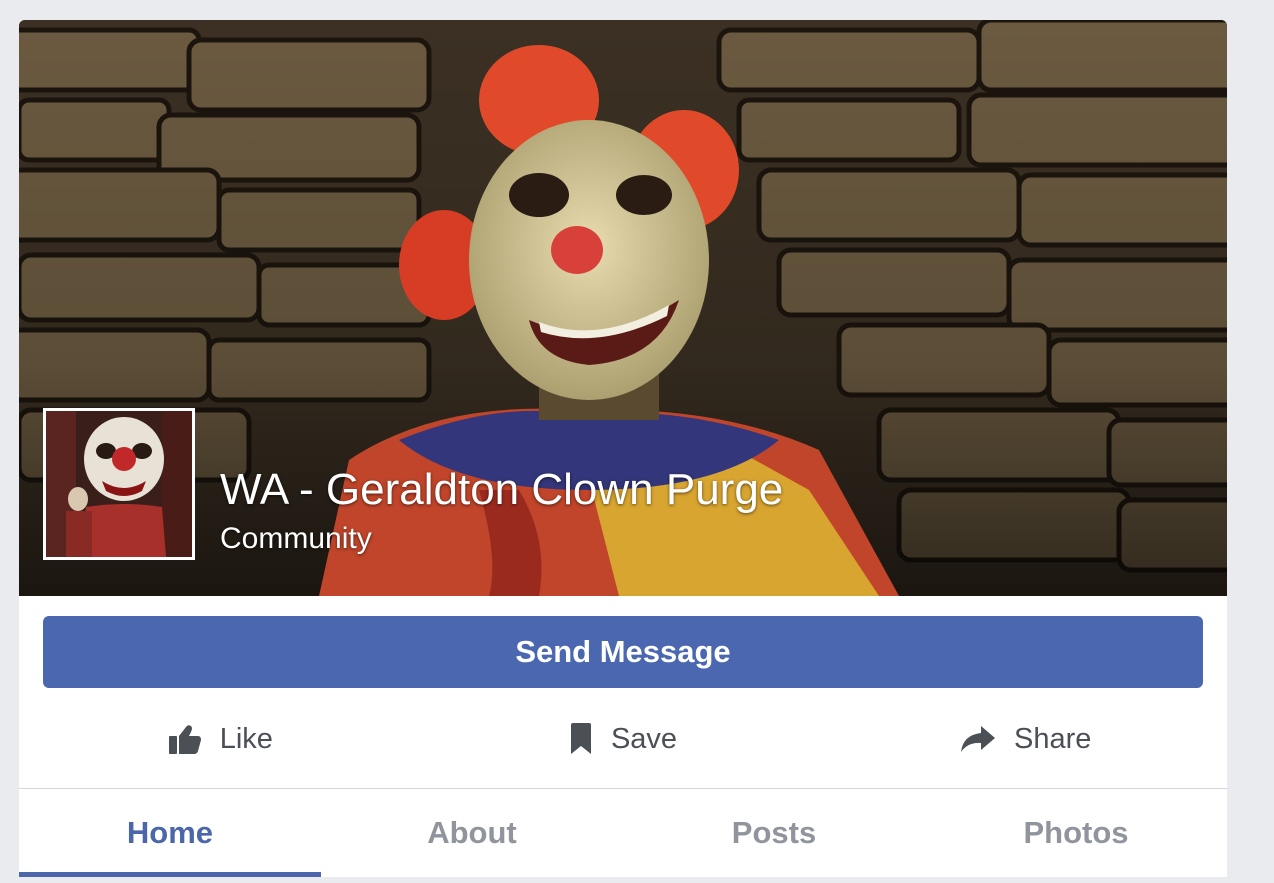  Describe the element at coordinates (170, 833) in the screenshot. I see `tab-home: Home` at that location.